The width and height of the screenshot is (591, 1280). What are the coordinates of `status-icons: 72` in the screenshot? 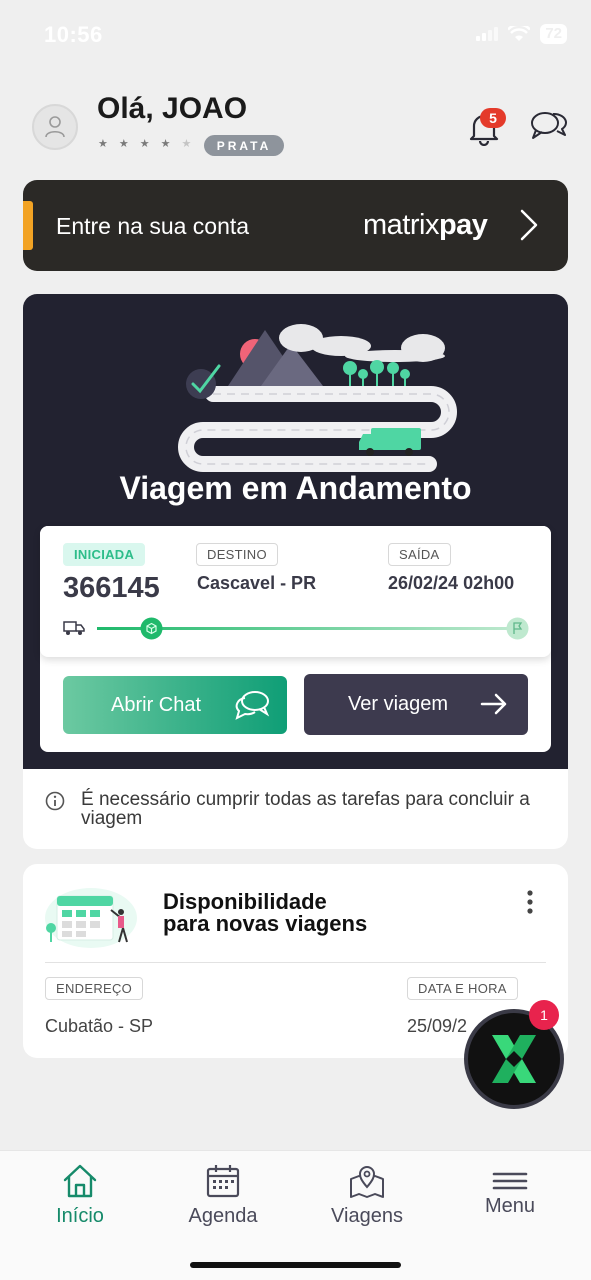 It's located at (521, 34).